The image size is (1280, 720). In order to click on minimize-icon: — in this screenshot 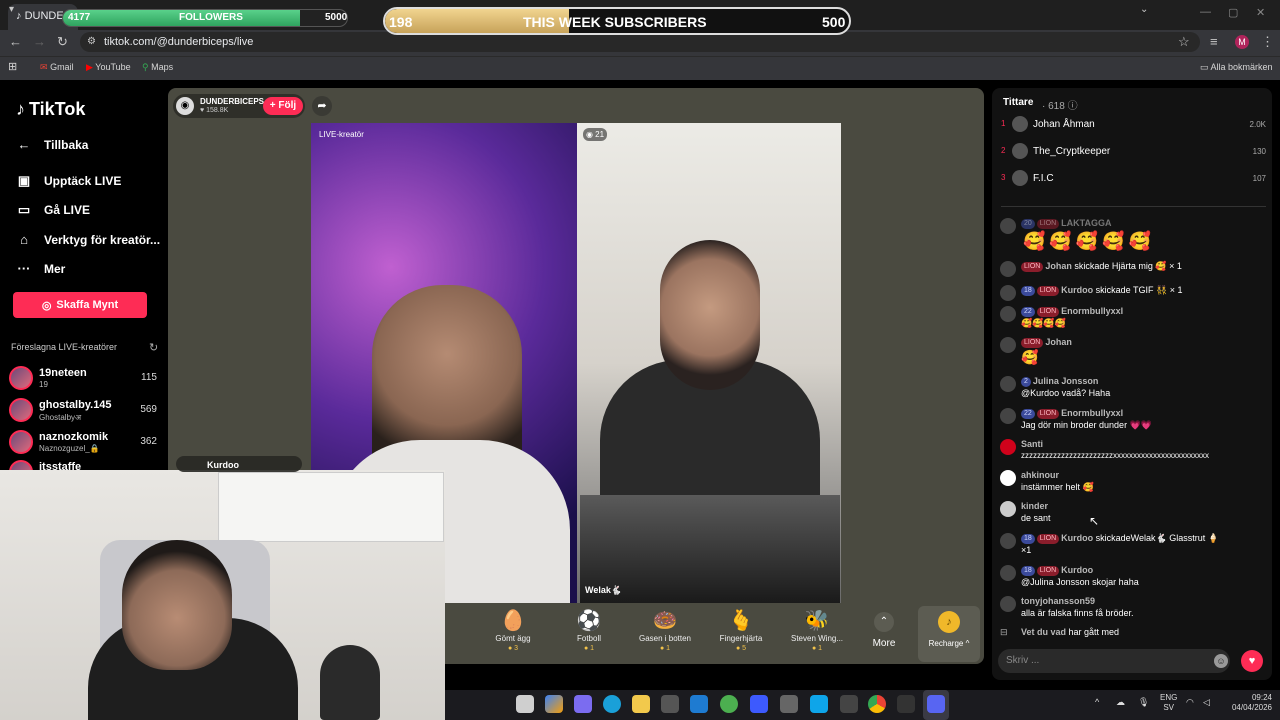, I will do `click(1205, 12)`.